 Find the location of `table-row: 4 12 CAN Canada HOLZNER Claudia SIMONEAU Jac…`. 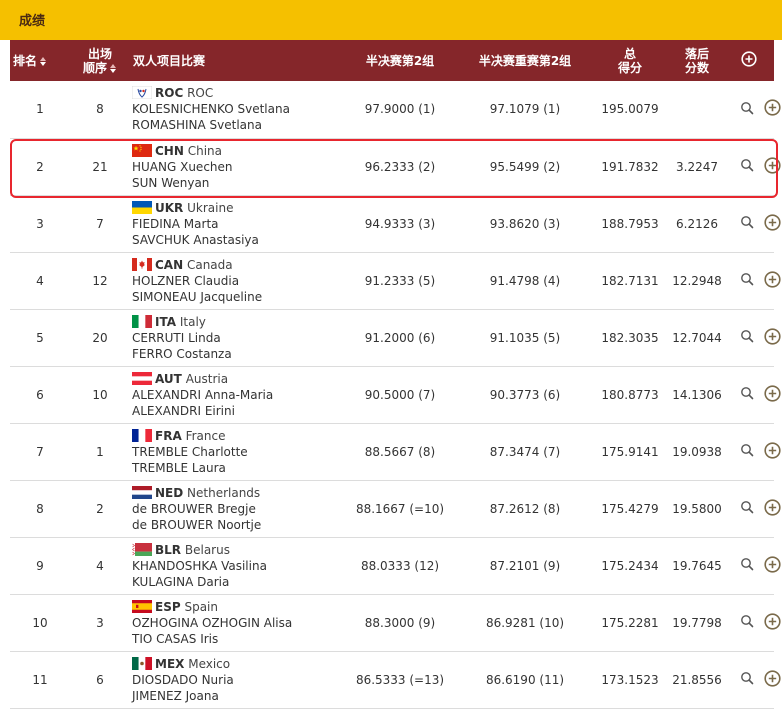

table-row: 4 12 CAN Canada HOLZNER Claudia SIMONEAU Jac… is located at coordinates (395, 281).